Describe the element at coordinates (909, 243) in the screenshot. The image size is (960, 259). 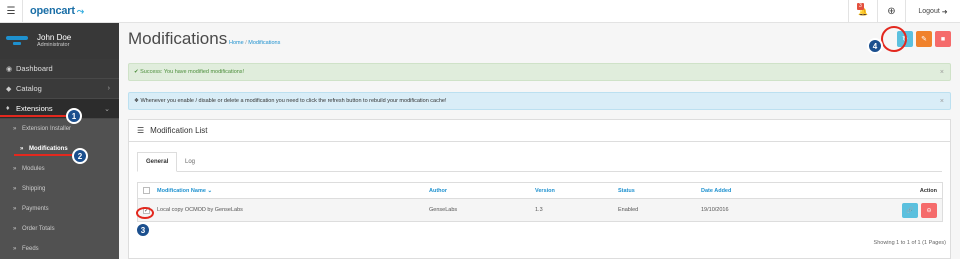
I see `pagination-text: Showing 1 to 1 of 1 (1 Pages)` at that location.